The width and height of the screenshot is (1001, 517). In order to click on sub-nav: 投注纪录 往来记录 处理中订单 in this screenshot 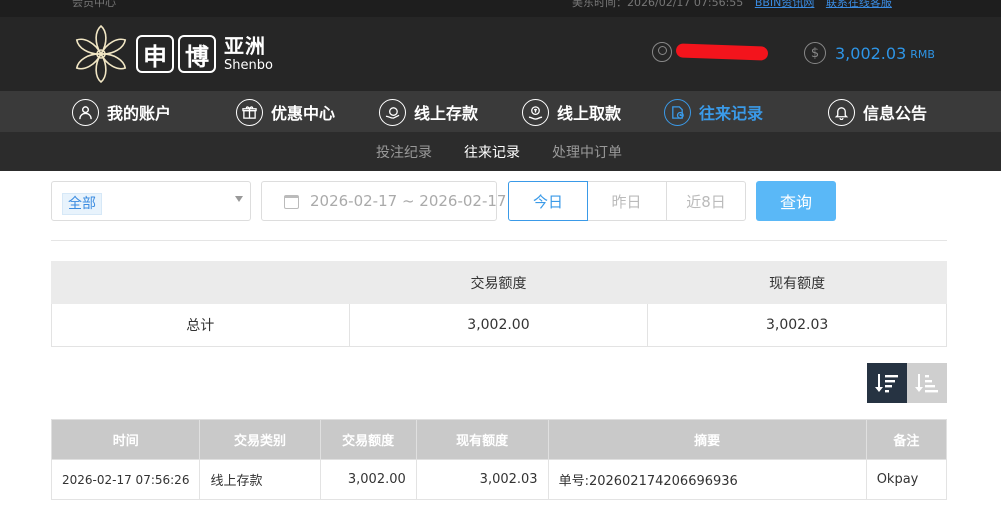, I will do `click(500, 153)`.